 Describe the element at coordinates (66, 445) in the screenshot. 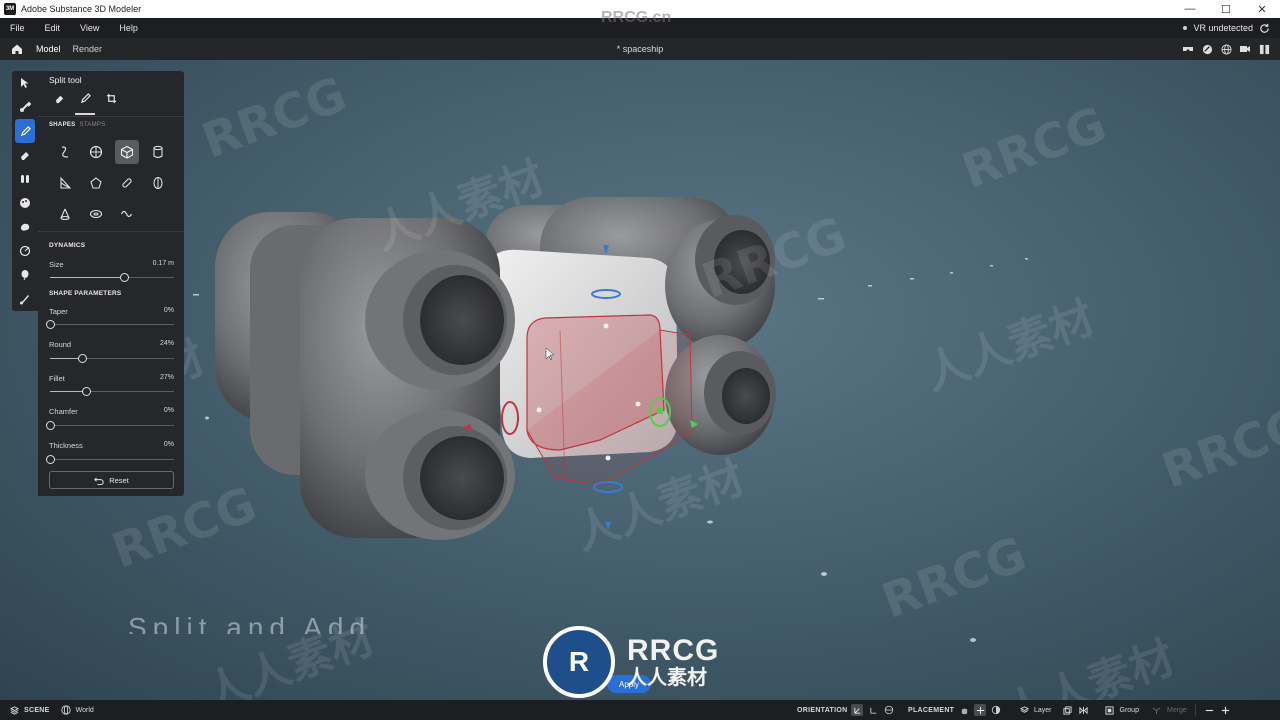

I see `thickness-label: Thickness` at that location.